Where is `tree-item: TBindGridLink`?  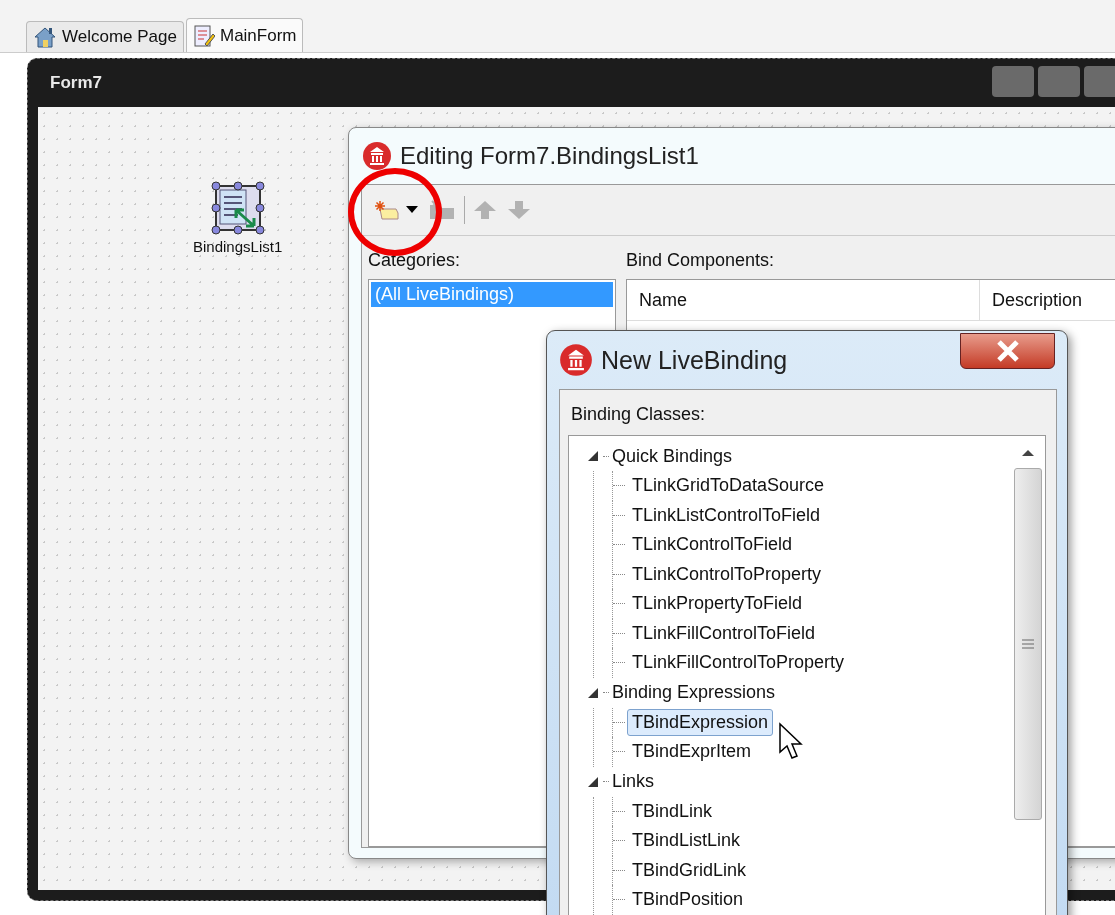
tree-item: TBindGridLink is located at coordinates (689, 870).